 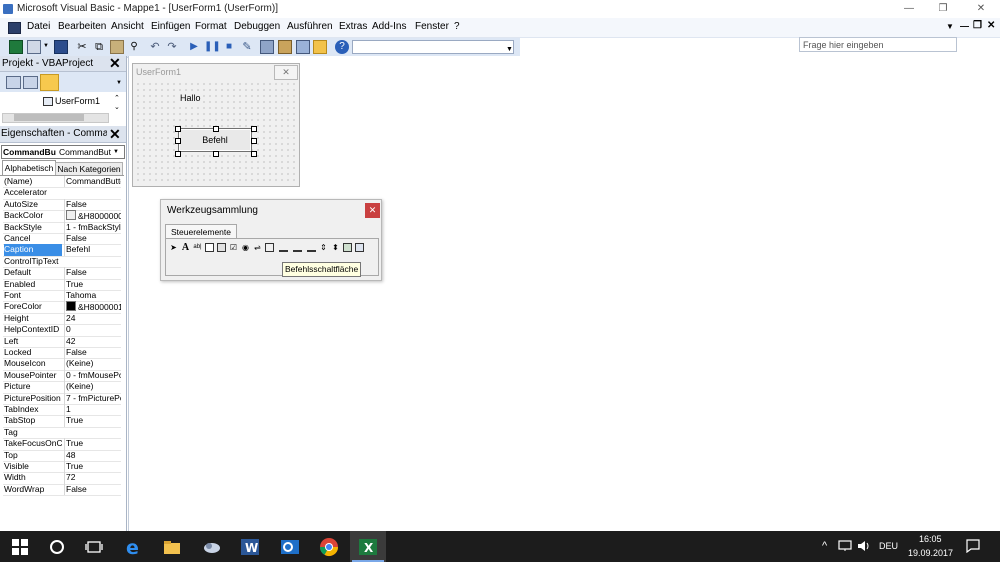 I want to click on property-value: 1 - fmBackStyle, so click(x=92, y=227).